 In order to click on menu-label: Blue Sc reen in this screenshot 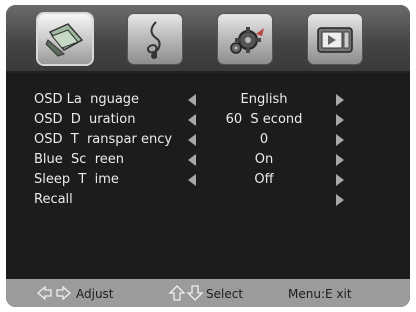, I will do `click(79, 159)`.